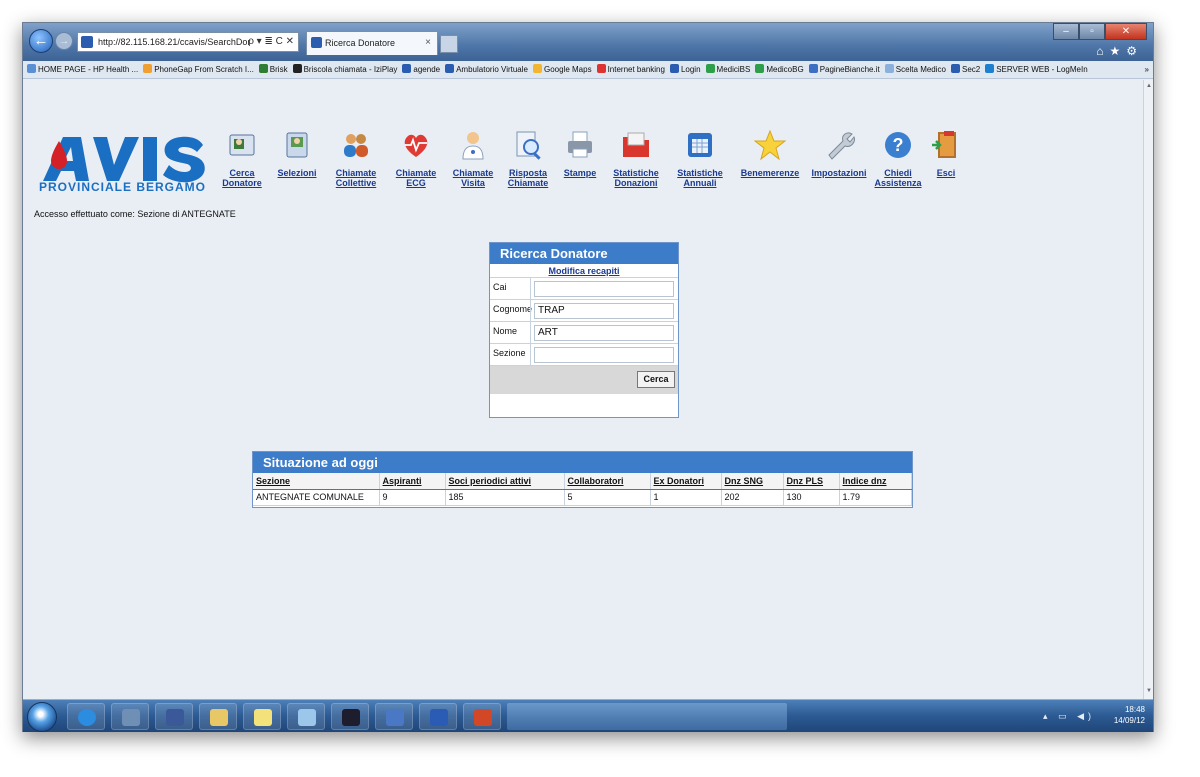 This screenshot has width=1200, height=777. Describe the element at coordinates (42, 717) in the screenshot. I see `start-button` at that location.